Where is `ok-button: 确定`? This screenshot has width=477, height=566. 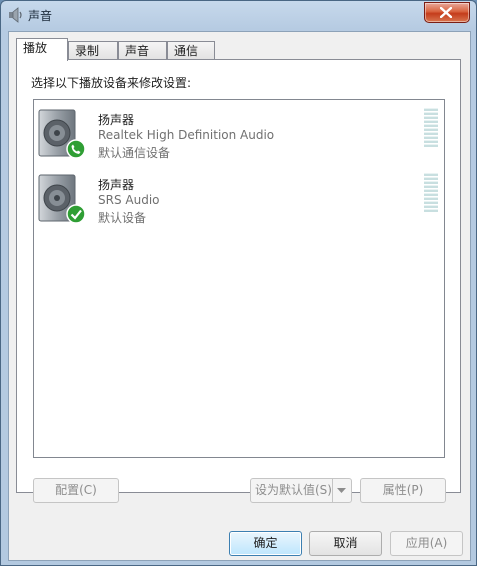
ok-button: 确定 is located at coordinates (265, 543).